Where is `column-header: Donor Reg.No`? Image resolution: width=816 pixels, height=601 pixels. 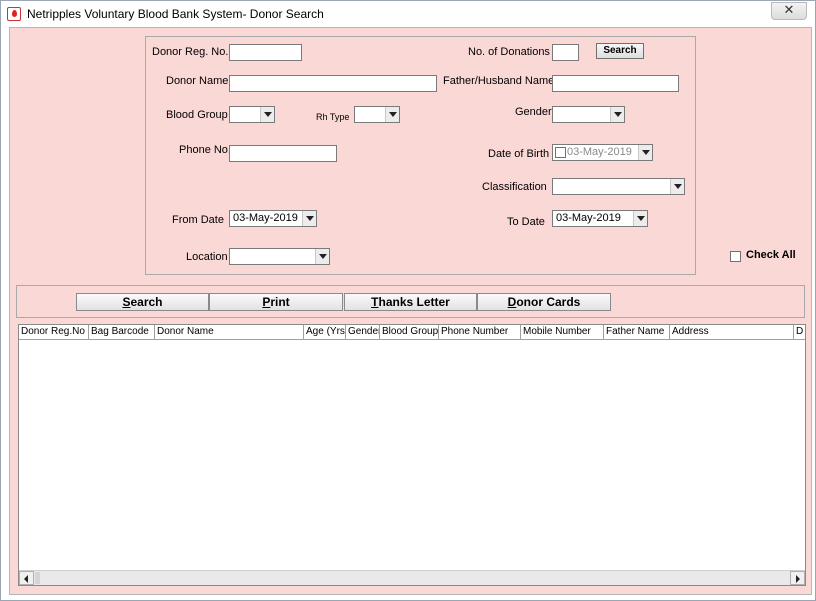 column-header: Donor Reg.No is located at coordinates (54, 332).